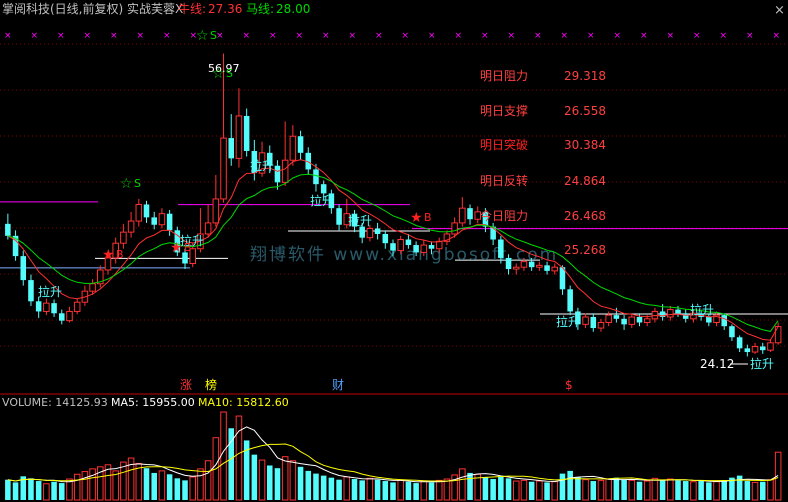 The height and width of the screenshot is (502, 788). Describe the element at coordinates (504, 180) in the screenshot. I see `tomorrow-reversal-label: 明日反转` at that location.